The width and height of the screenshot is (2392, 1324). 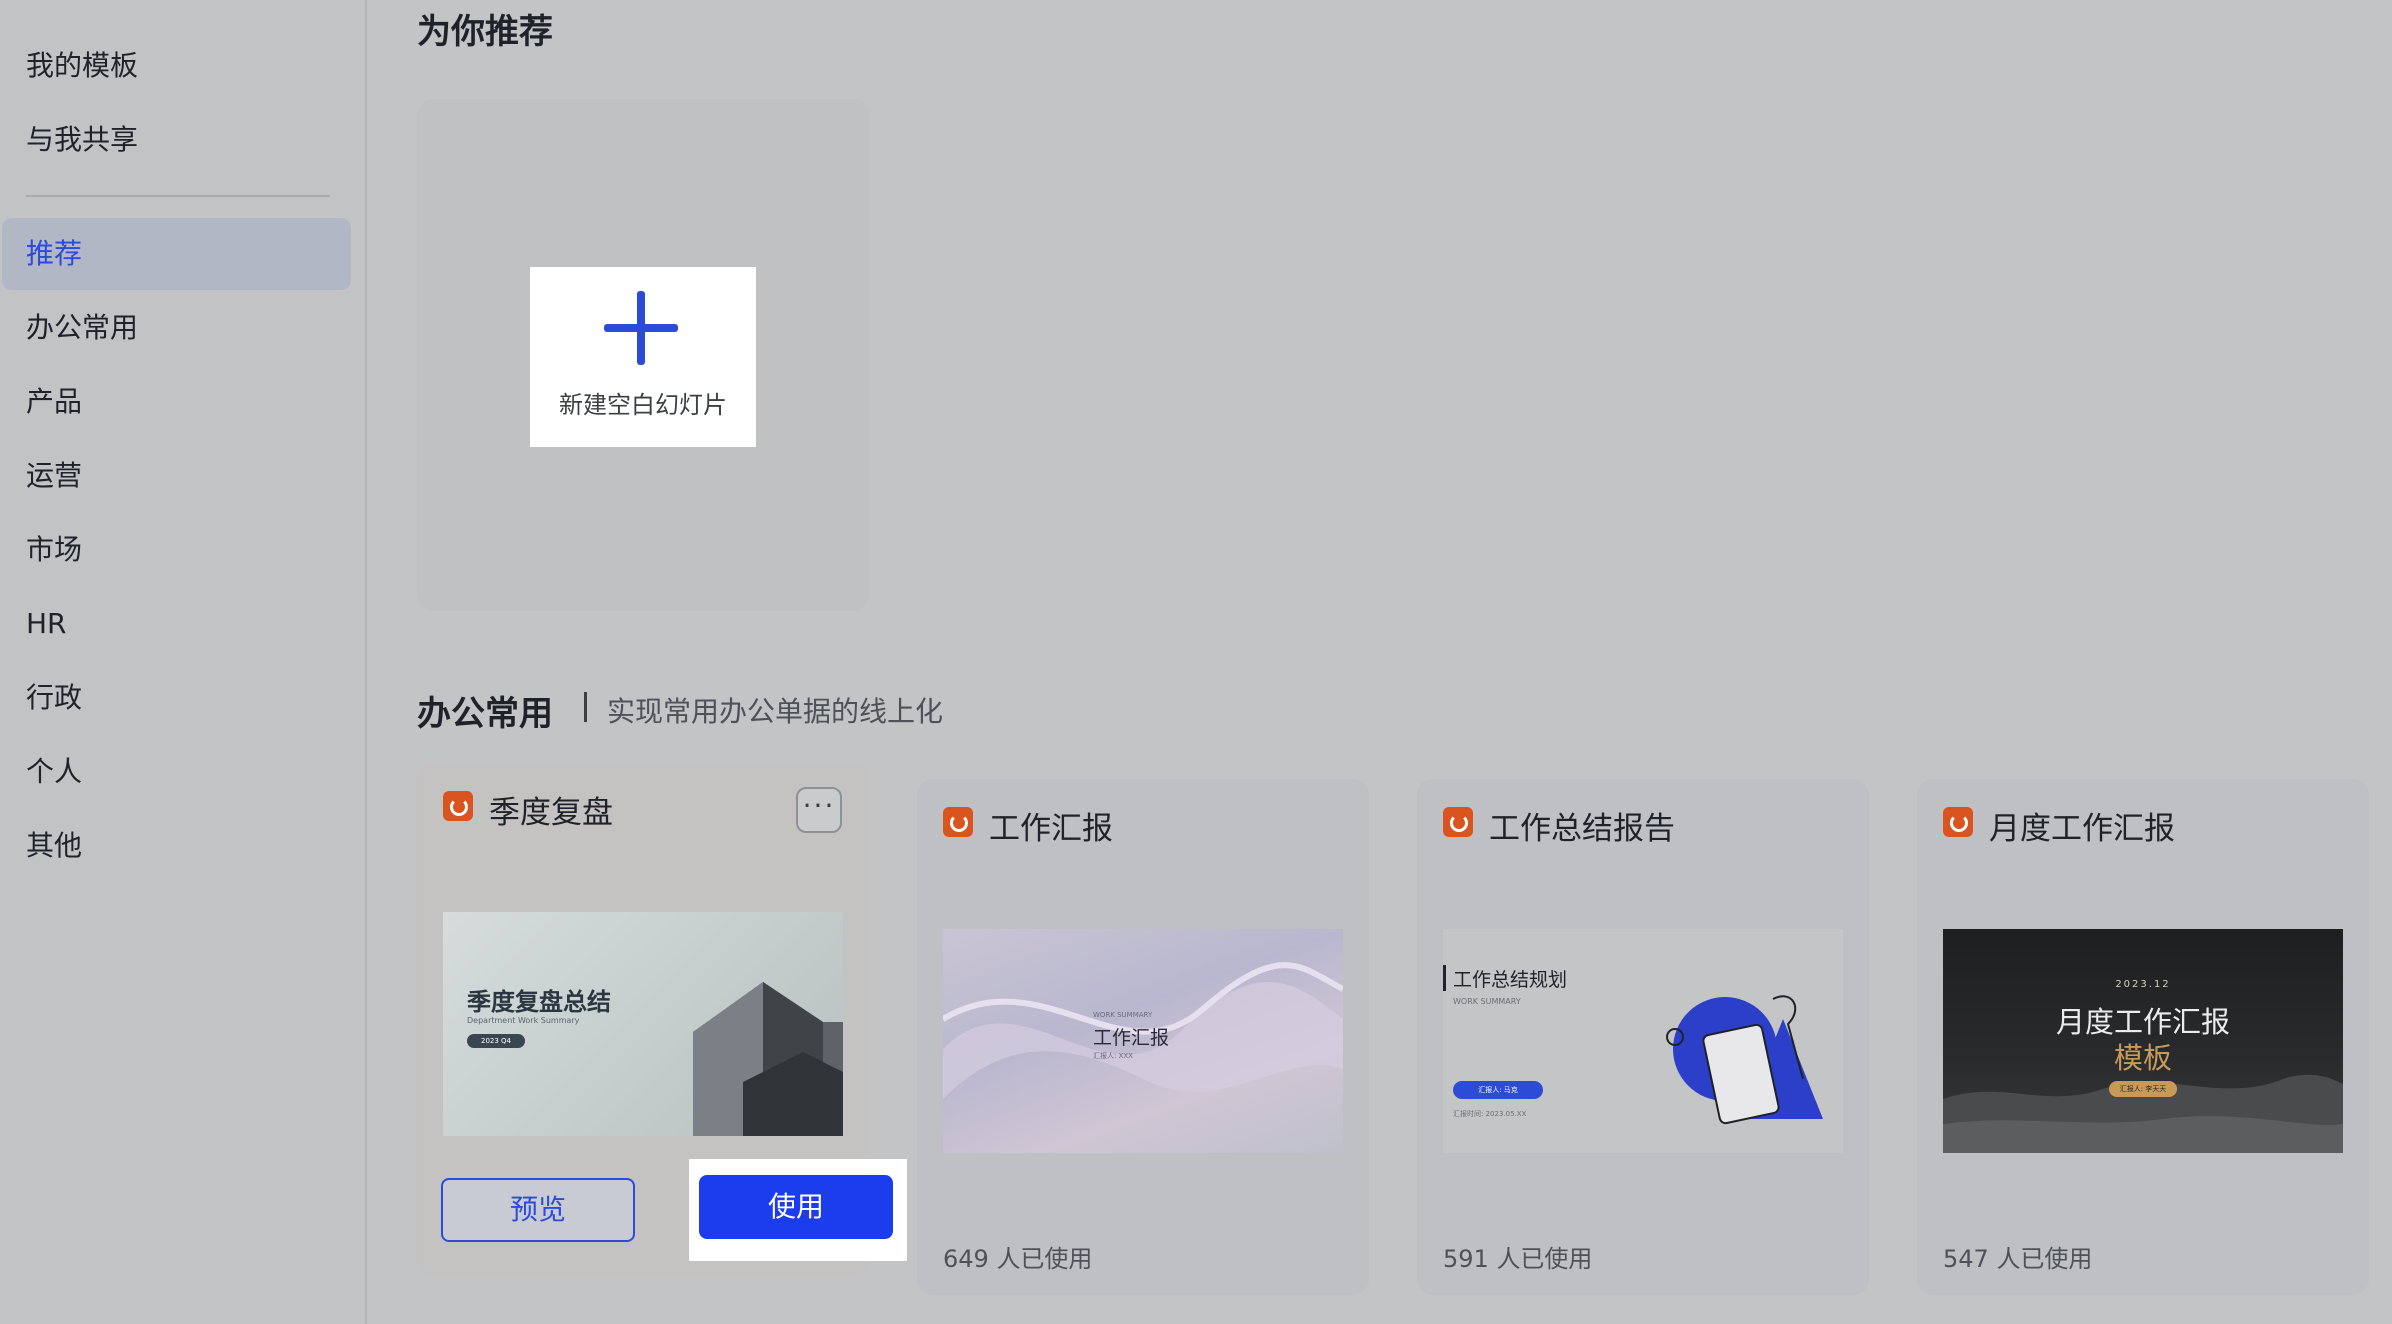 What do you see at coordinates (643, 405) in the screenshot?
I see `new-blank-slide-label: 新建空白幻灯片` at bounding box center [643, 405].